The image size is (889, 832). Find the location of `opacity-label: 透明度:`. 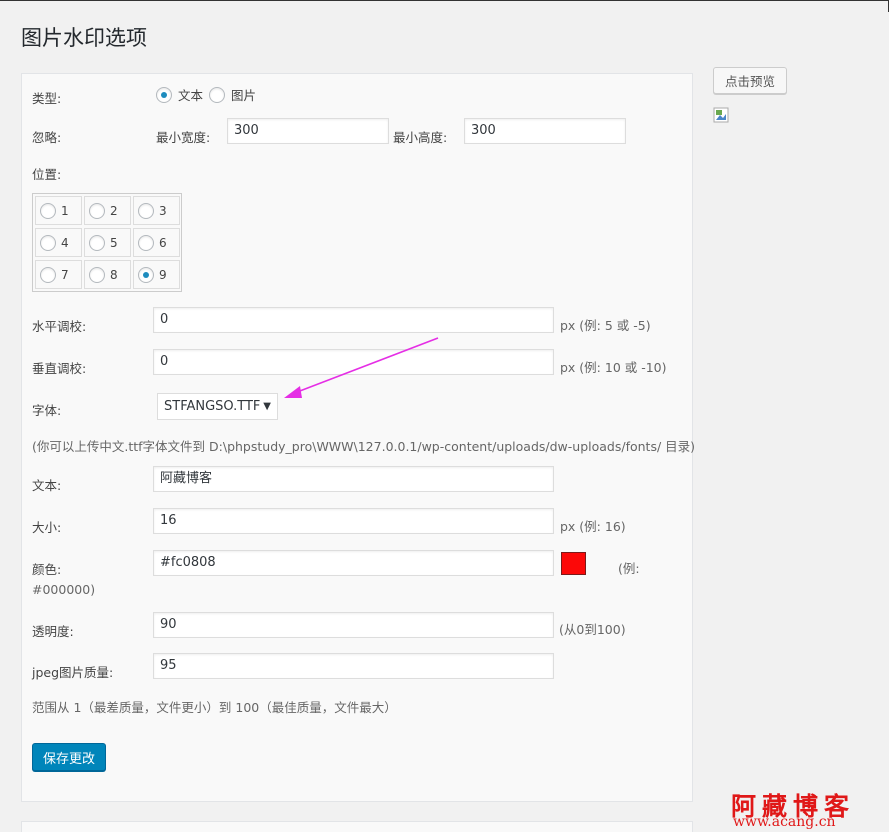

opacity-label: 透明度: is located at coordinates (53, 631).